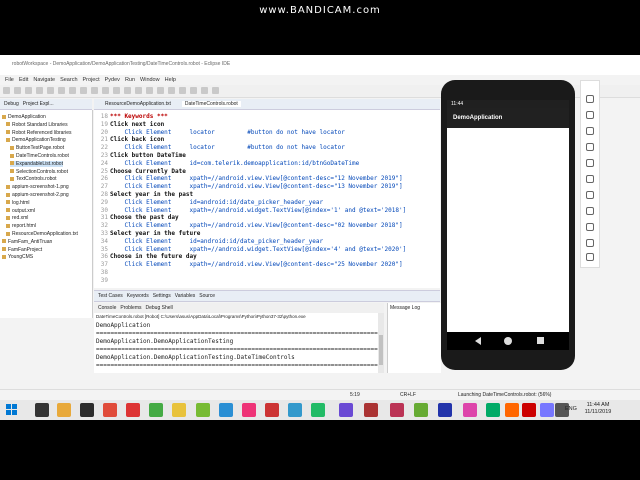 The height and width of the screenshot is (480, 640). I want to click on tree-item: DemoApplication, so click(24, 117).